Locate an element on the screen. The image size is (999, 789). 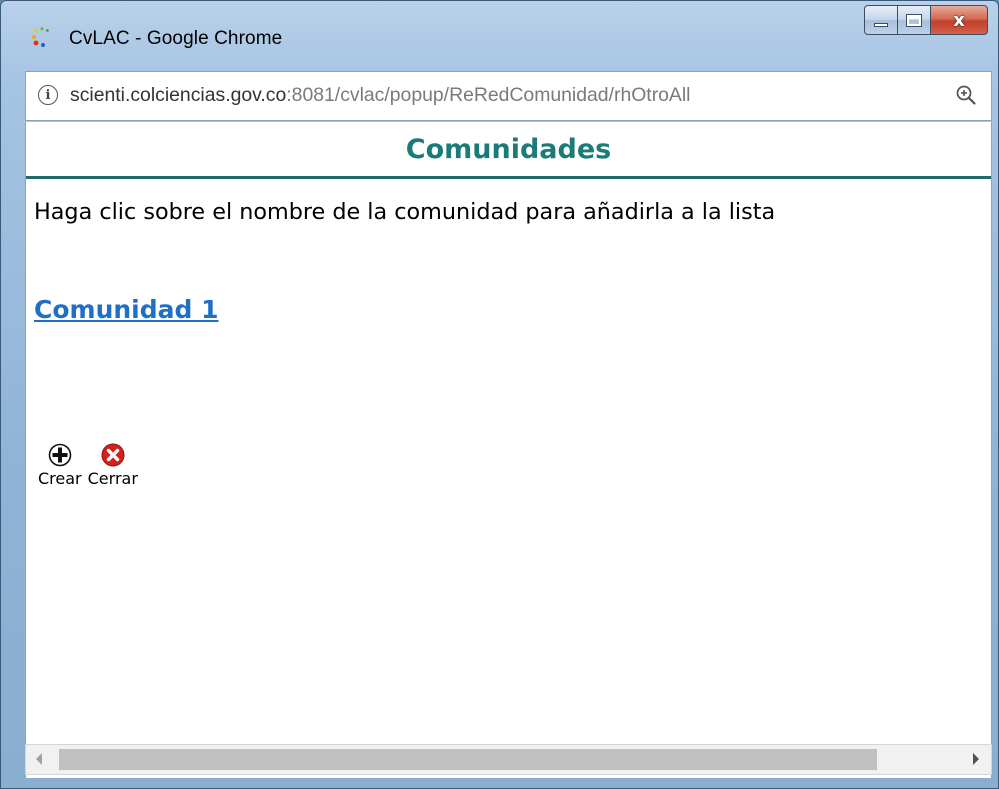
window-title: CvLAC - Google Chrome is located at coordinates (176, 38).